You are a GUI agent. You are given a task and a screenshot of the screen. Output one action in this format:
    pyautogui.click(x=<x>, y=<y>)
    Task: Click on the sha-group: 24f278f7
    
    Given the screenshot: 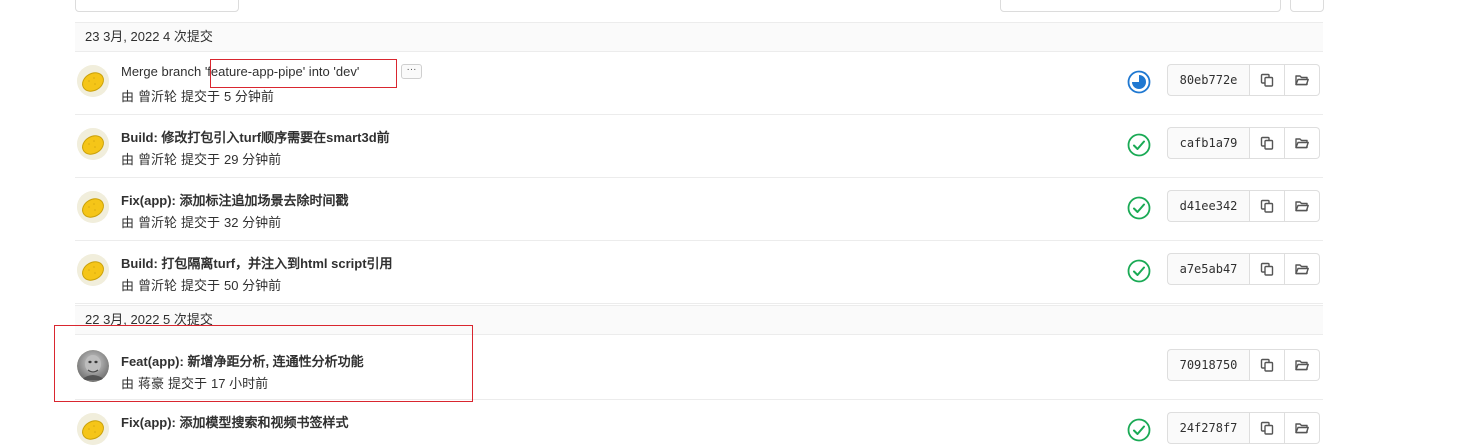 What is the action you would take?
    pyautogui.click(x=1243, y=428)
    